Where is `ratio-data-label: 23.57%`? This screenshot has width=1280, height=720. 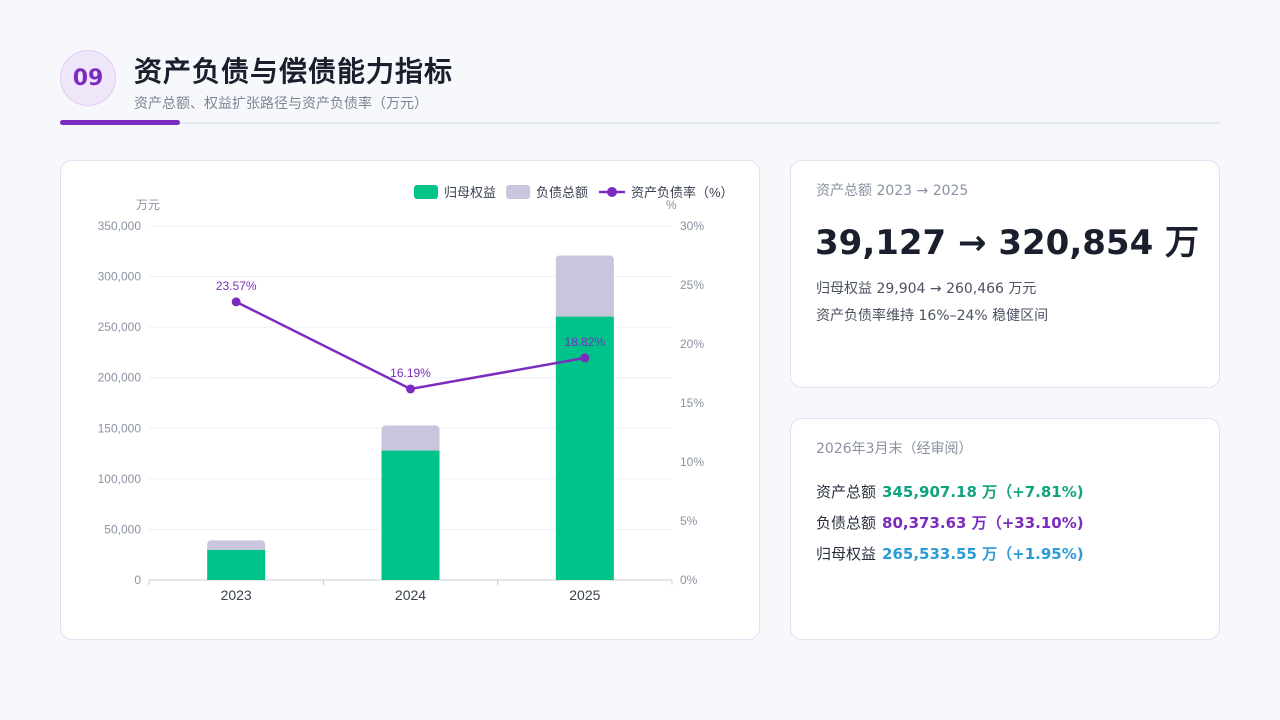
ratio-data-label: 23.57% is located at coordinates (236, 286).